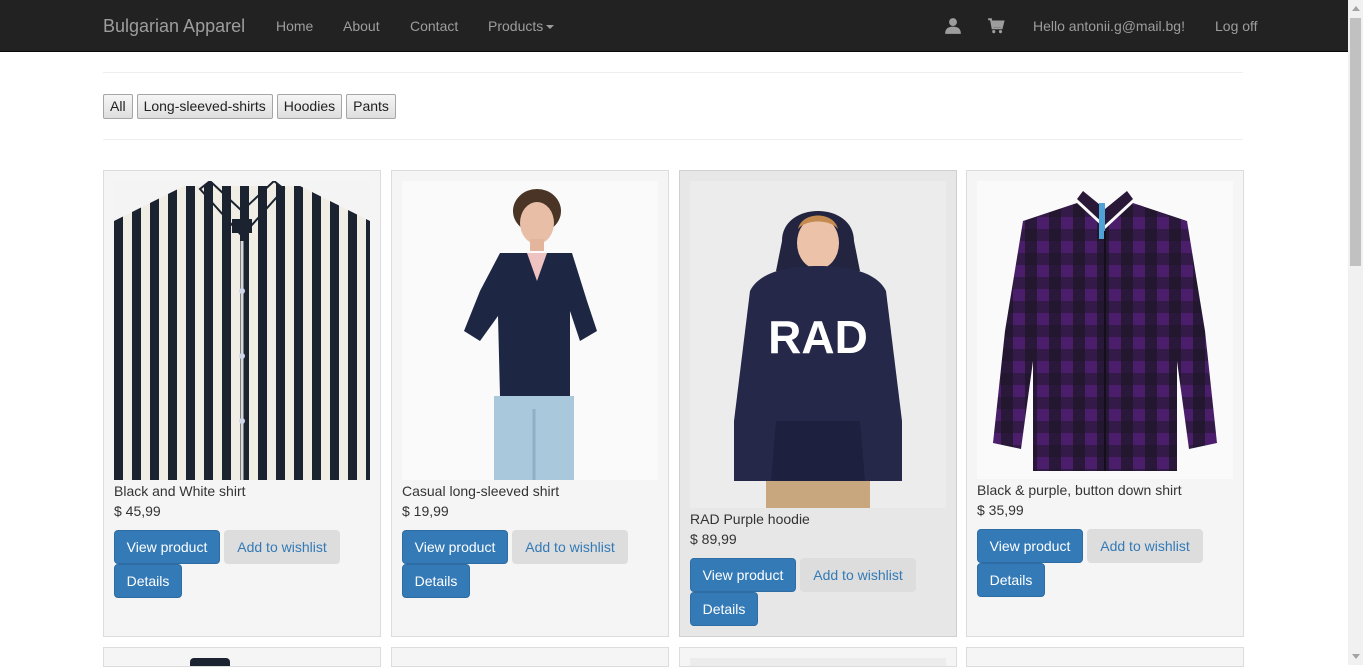 This screenshot has height=667, width=1363. I want to click on product-image-casual-shirt, so click(530, 330).